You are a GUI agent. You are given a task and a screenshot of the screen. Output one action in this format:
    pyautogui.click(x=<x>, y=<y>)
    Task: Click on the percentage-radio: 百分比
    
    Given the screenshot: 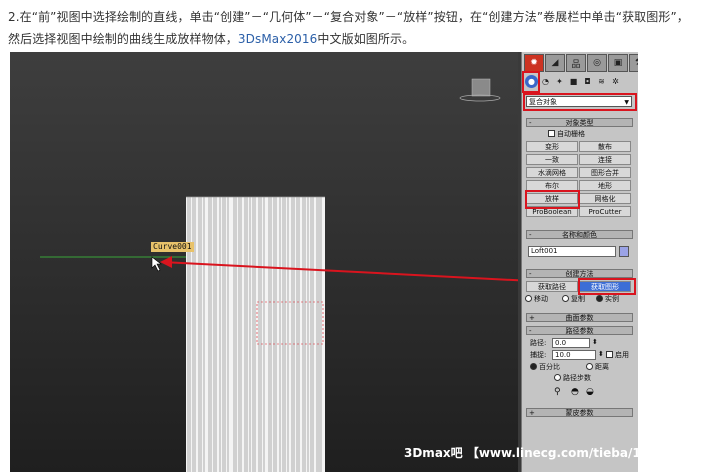 What is the action you would take?
    pyautogui.click(x=545, y=367)
    